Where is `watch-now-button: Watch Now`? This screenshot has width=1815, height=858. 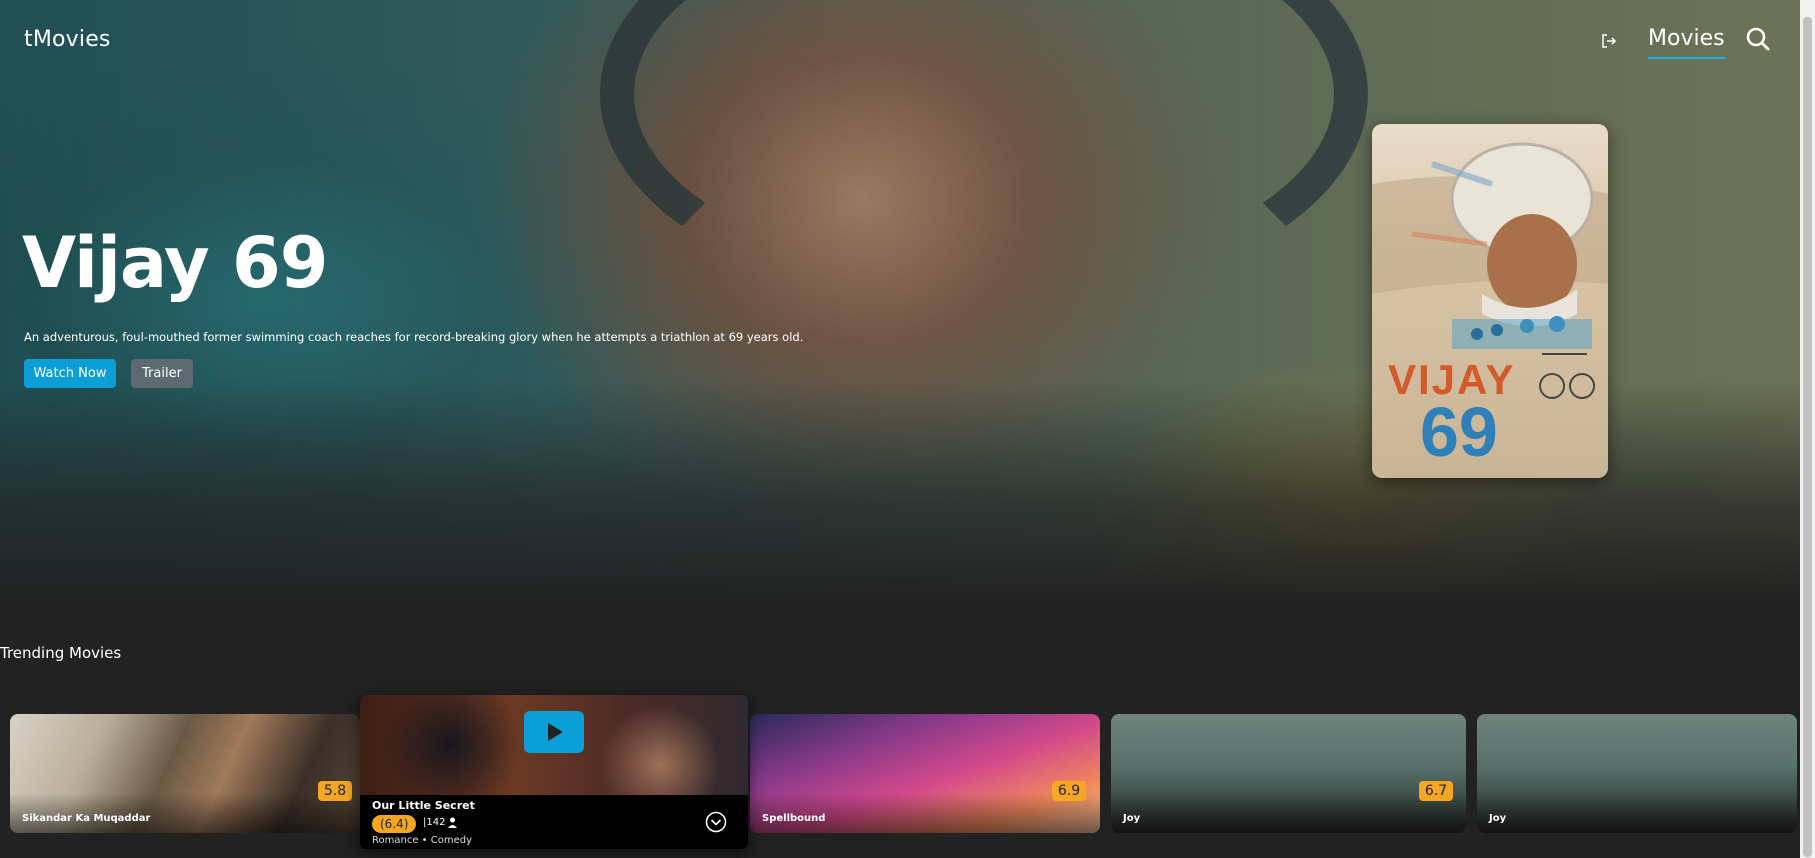
watch-now-button: Watch Now is located at coordinates (70, 373).